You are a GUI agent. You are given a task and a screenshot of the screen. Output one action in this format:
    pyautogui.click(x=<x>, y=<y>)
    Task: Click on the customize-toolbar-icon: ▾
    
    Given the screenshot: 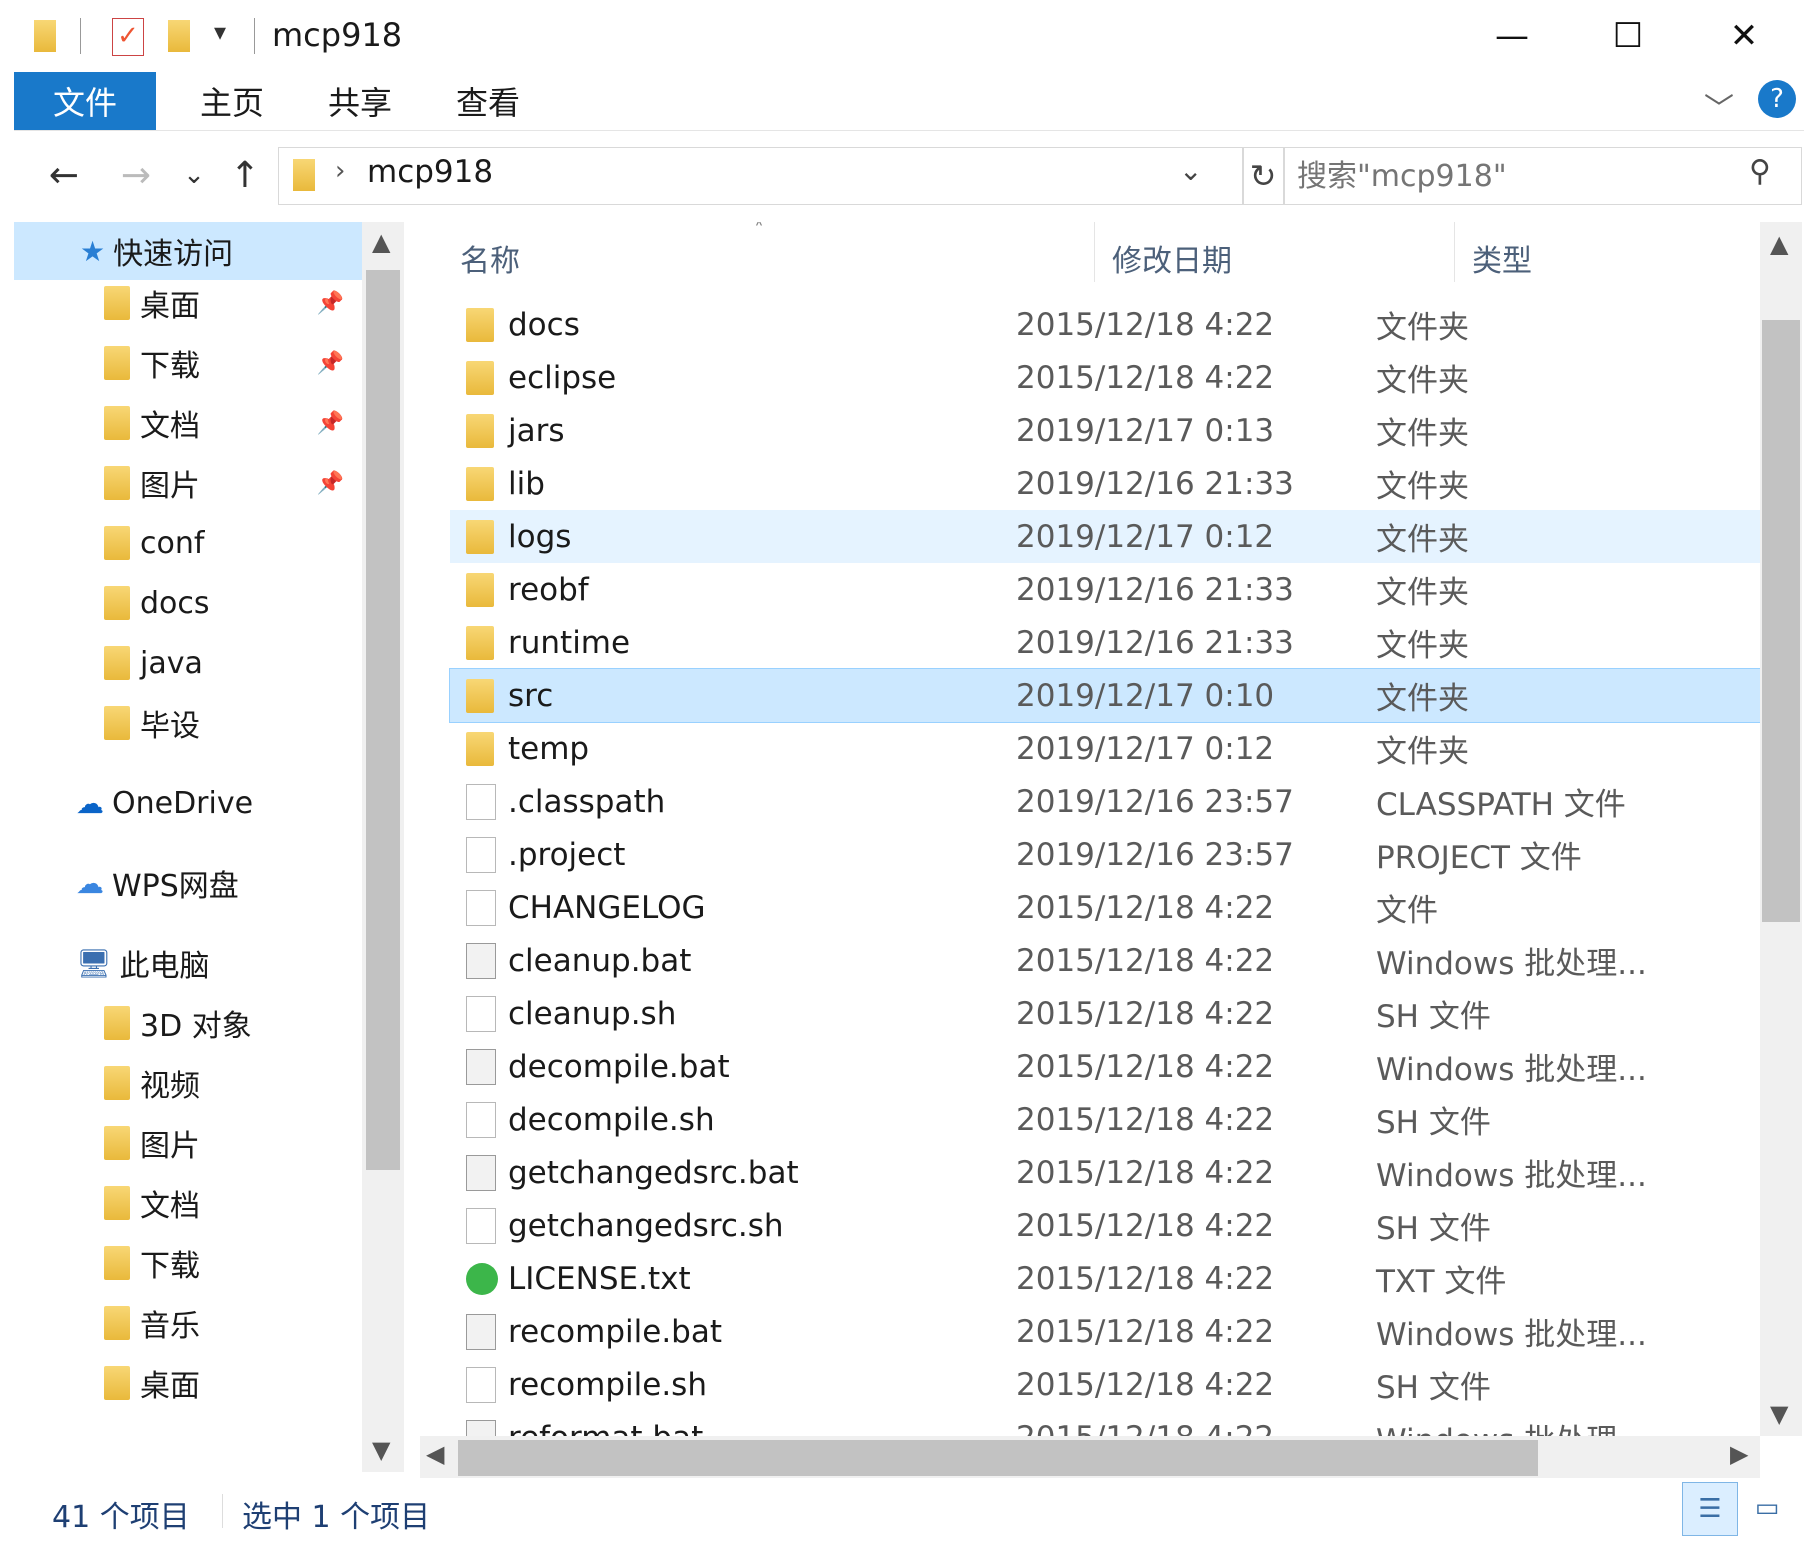 What is the action you would take?
    pyautogui.click(x=220, y=32)
    